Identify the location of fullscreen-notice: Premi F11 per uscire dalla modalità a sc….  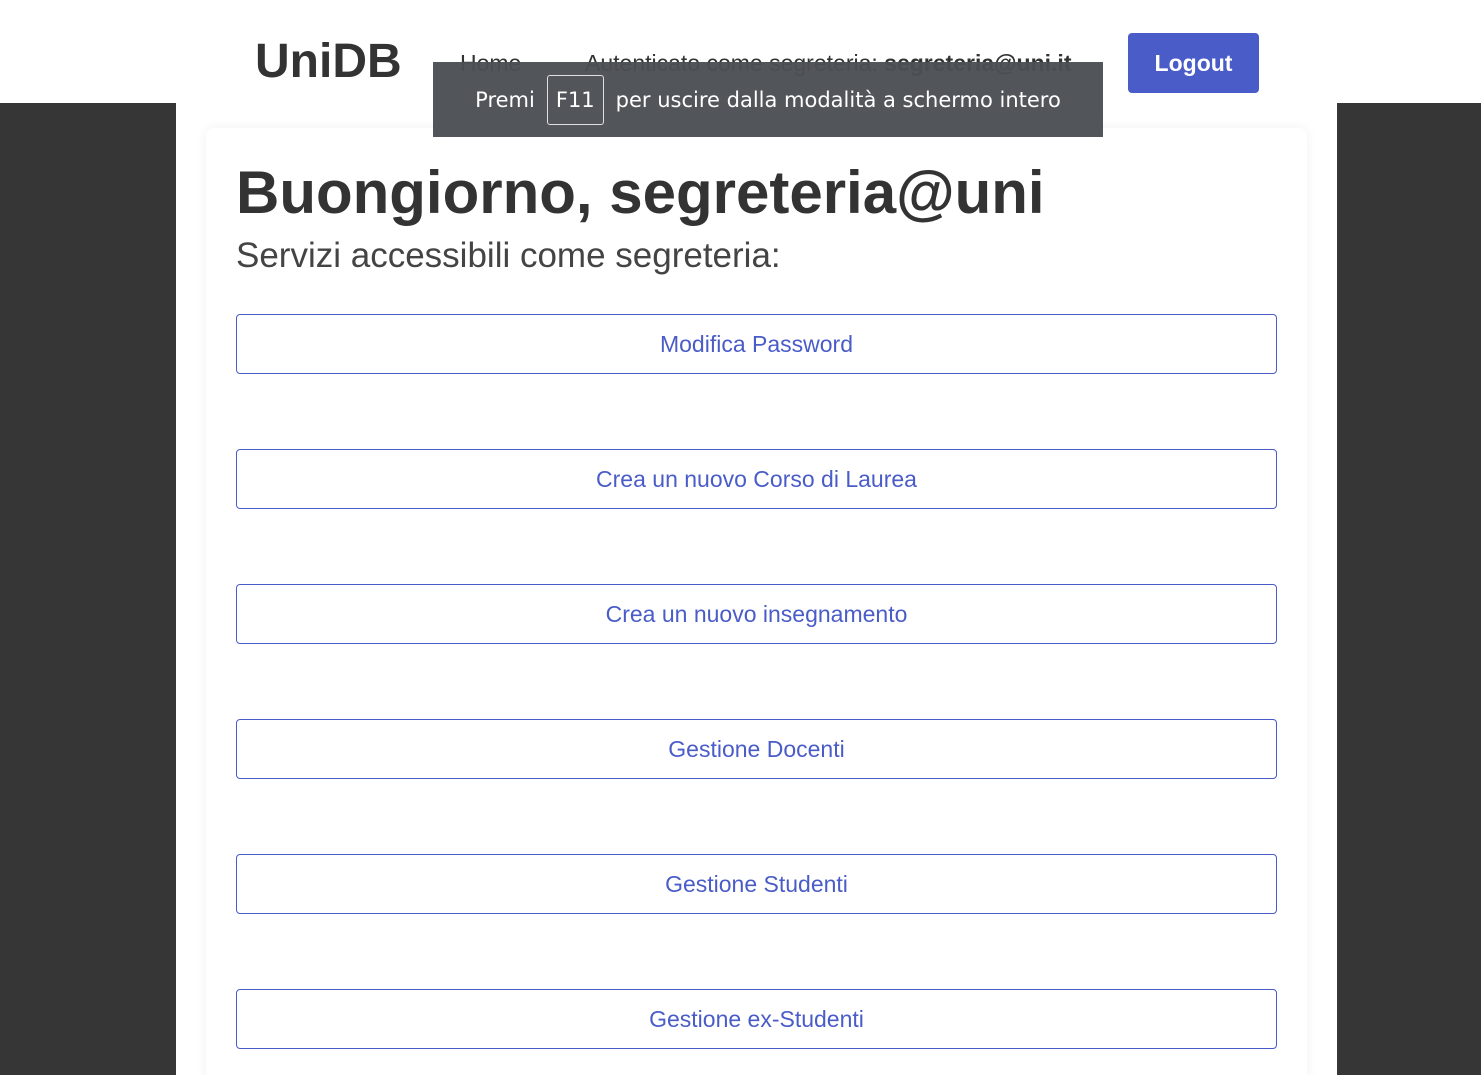
(768, 99).